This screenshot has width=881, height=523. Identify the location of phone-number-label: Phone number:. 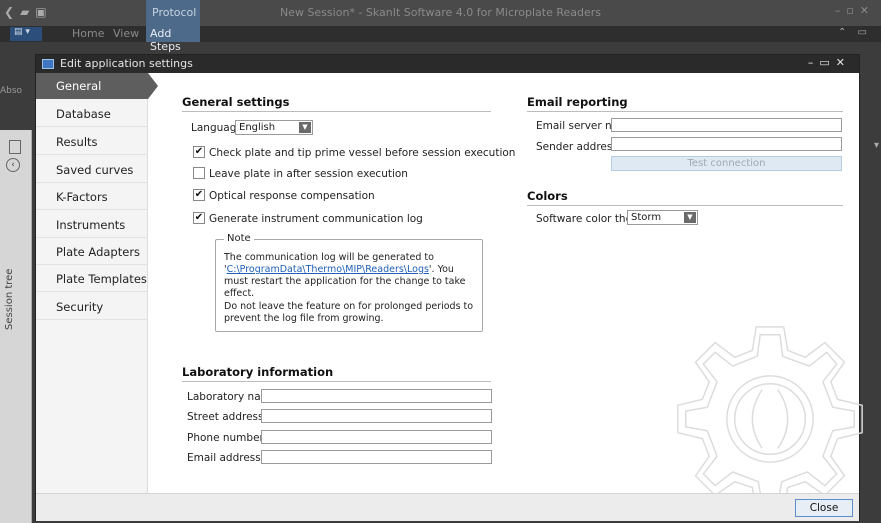
(227, 438).